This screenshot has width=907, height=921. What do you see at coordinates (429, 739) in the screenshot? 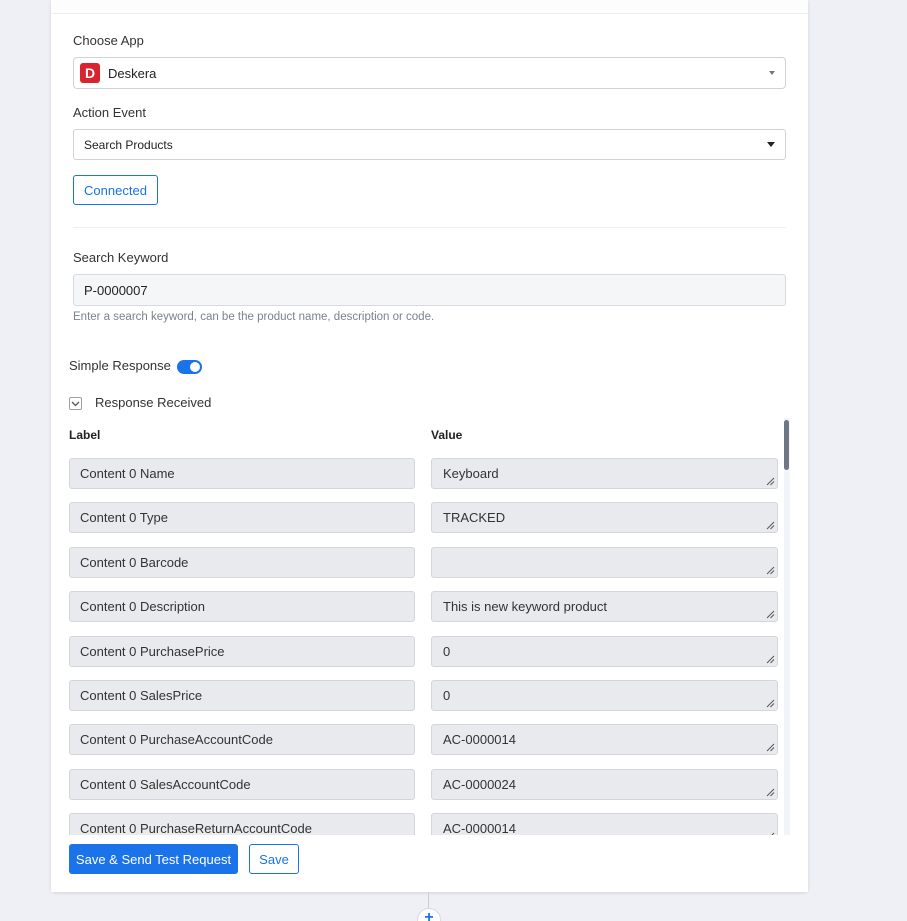
I see `response-row: Content 0 PurchaseAccountCode AC-0000014` at bounding box center [429, 739].